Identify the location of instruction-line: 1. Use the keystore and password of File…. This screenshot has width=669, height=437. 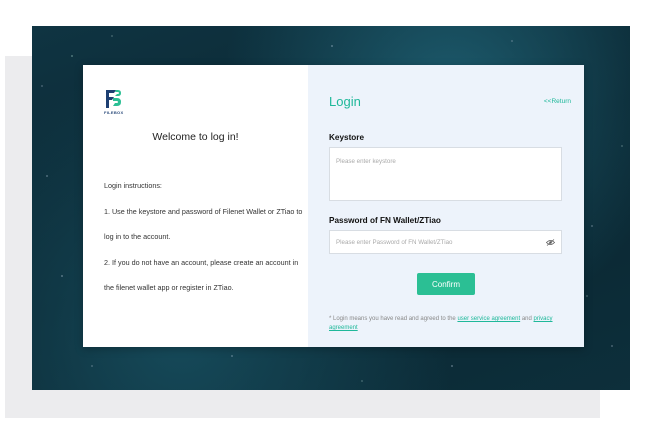
(203, 211).